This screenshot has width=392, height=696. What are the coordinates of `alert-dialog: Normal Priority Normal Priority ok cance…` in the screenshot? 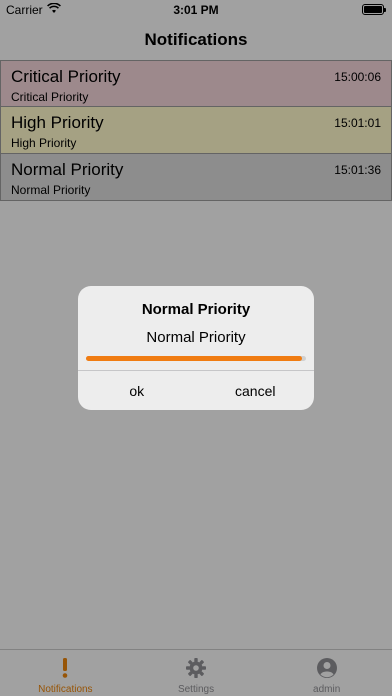 It's located at (196, 348).